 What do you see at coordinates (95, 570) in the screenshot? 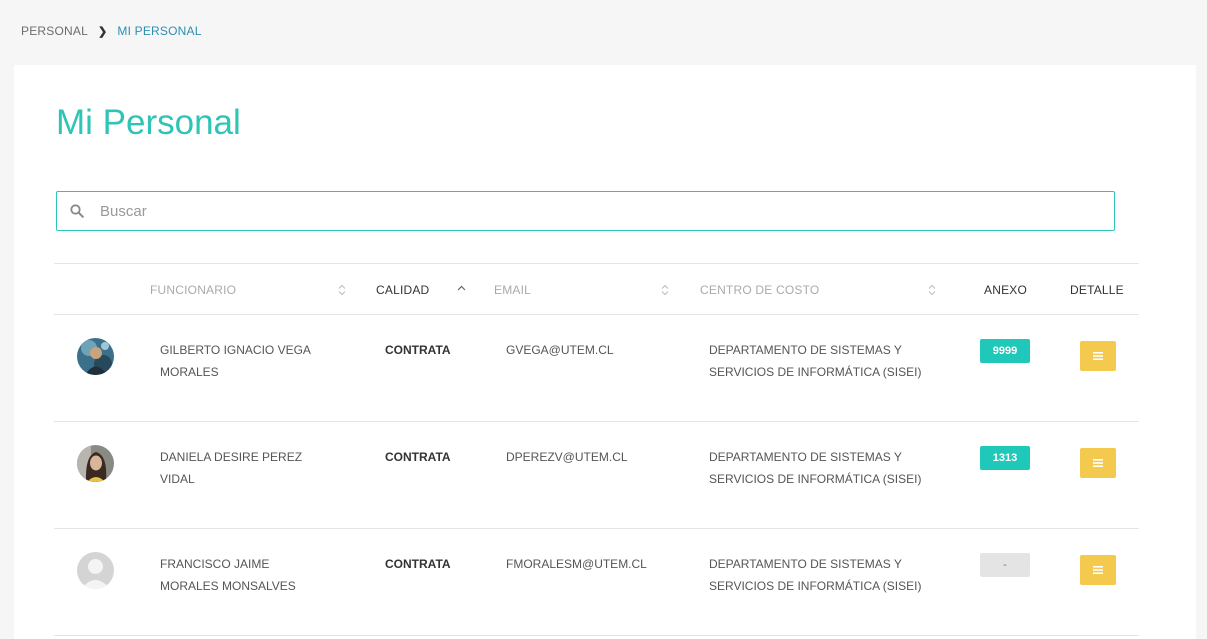
I see `default-avatar-icon` at bounding box center [95, 570].